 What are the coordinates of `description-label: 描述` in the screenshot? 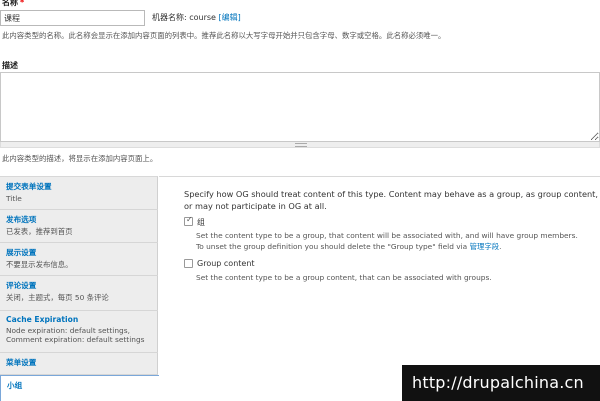 It's located at (10, 65).